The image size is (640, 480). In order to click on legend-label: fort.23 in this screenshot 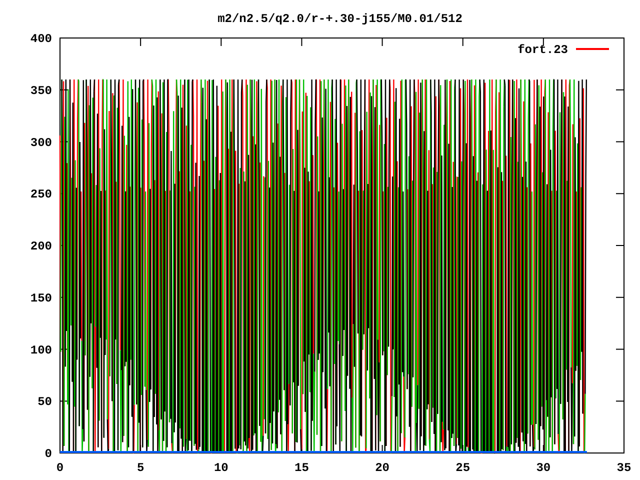, I will do `click(543, 50)`.